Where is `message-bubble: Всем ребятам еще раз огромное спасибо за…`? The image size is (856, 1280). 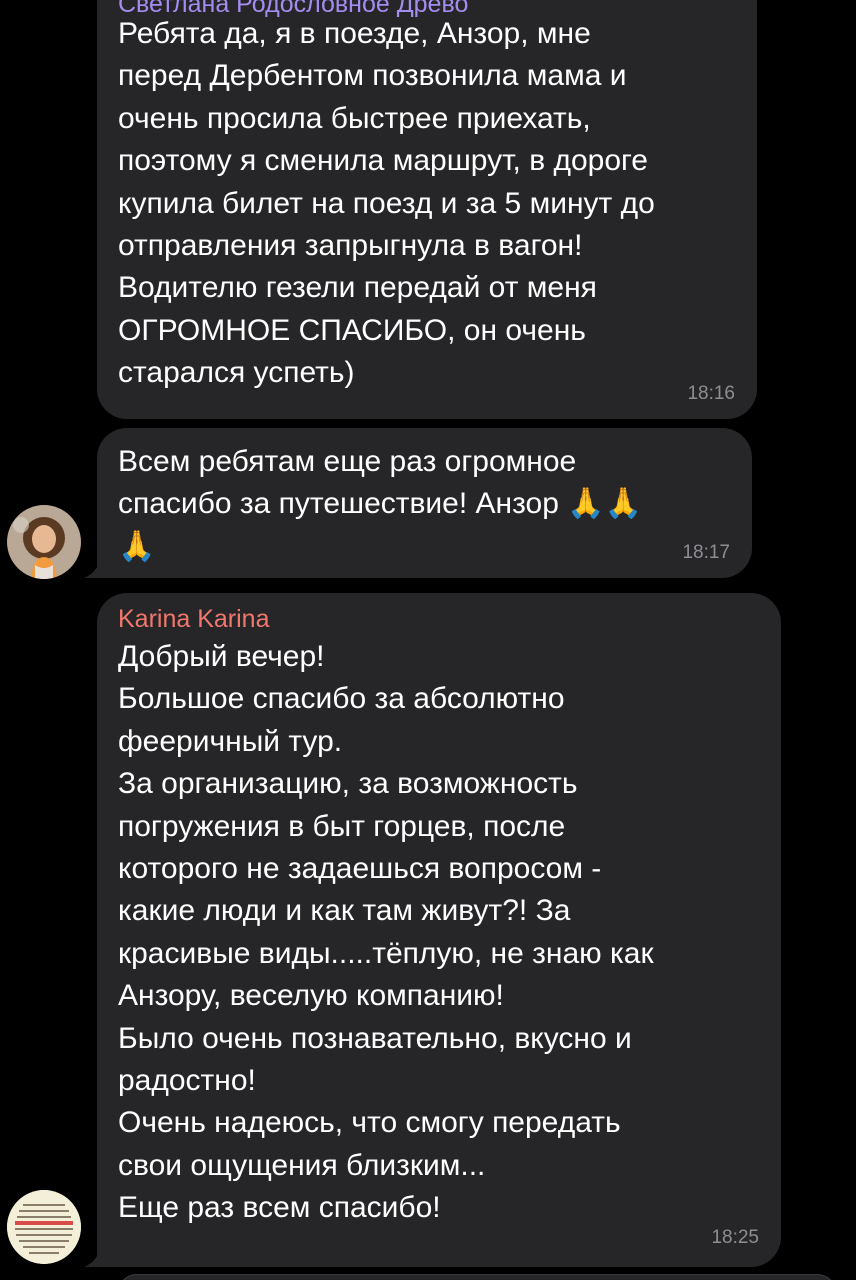 message-bubble: Всем ребятам еще раз огромное спасибо за… is located at coordinates (424, 503).